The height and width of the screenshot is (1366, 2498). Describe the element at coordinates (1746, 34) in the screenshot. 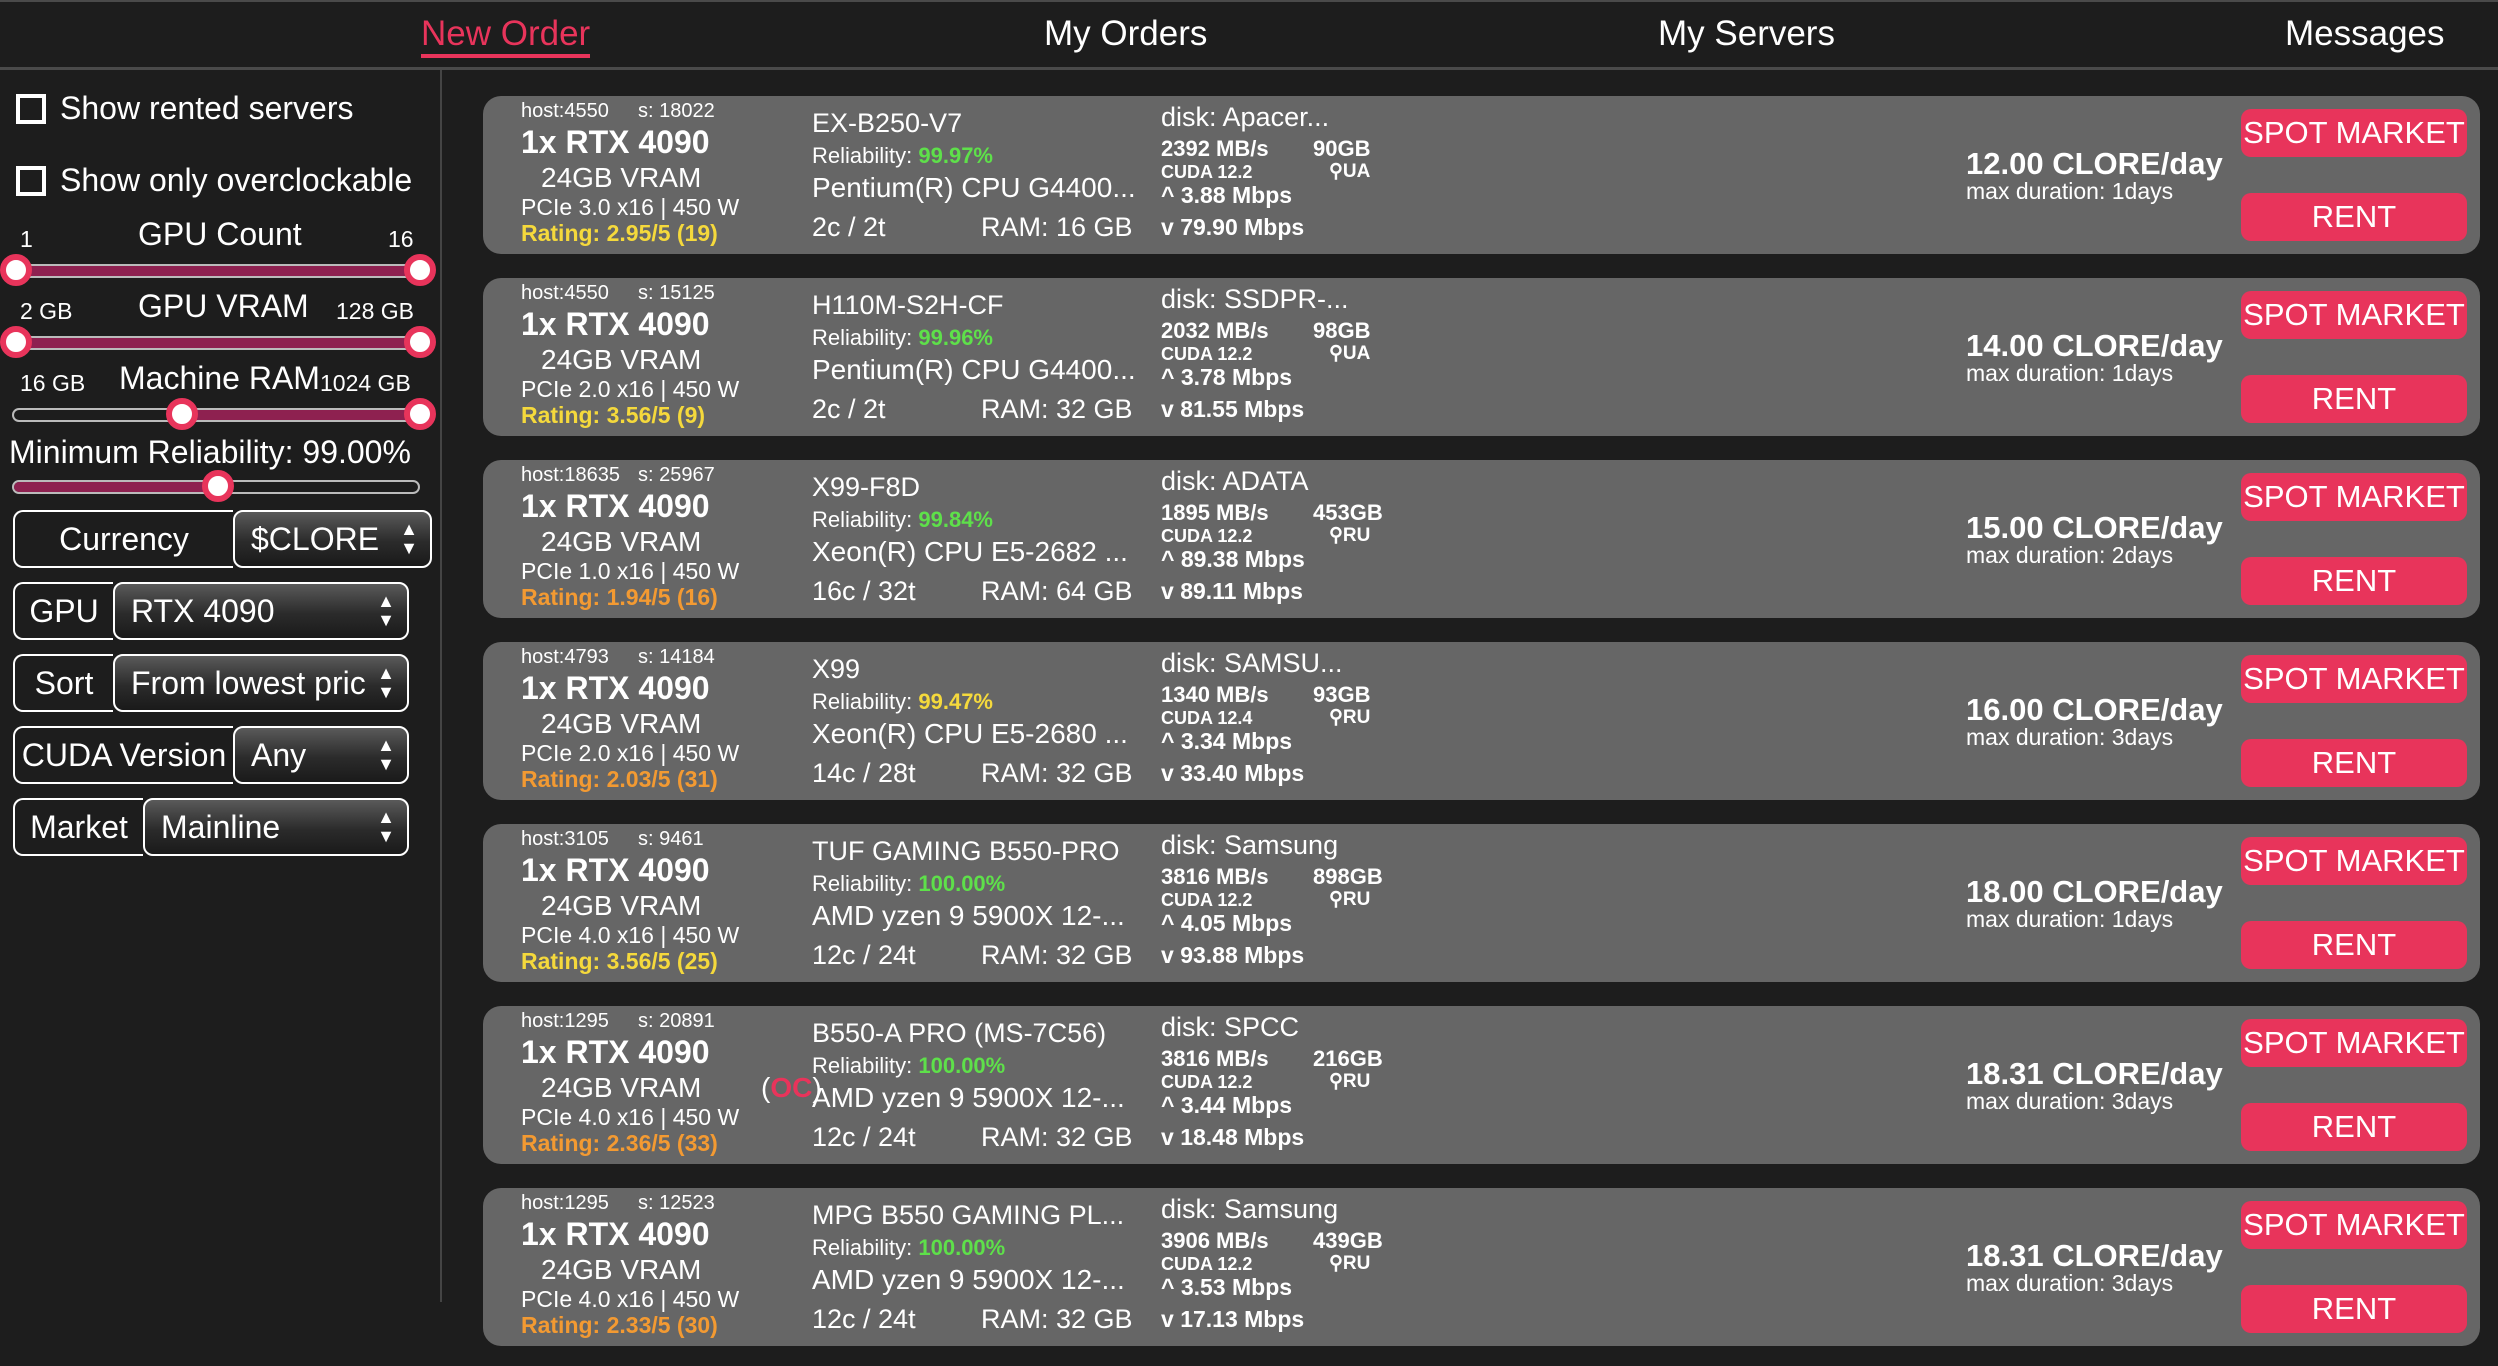

I see `tab-my-servers: My Servers` at that location.